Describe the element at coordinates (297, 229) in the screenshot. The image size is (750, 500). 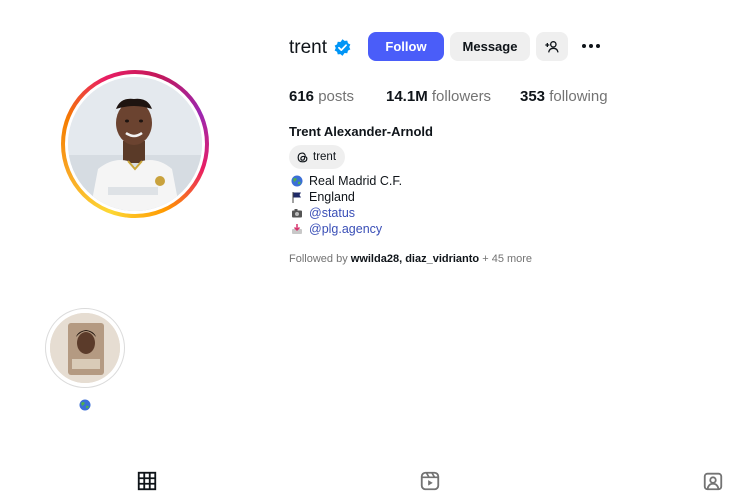
I see `inbox-tray-icon` at that location.